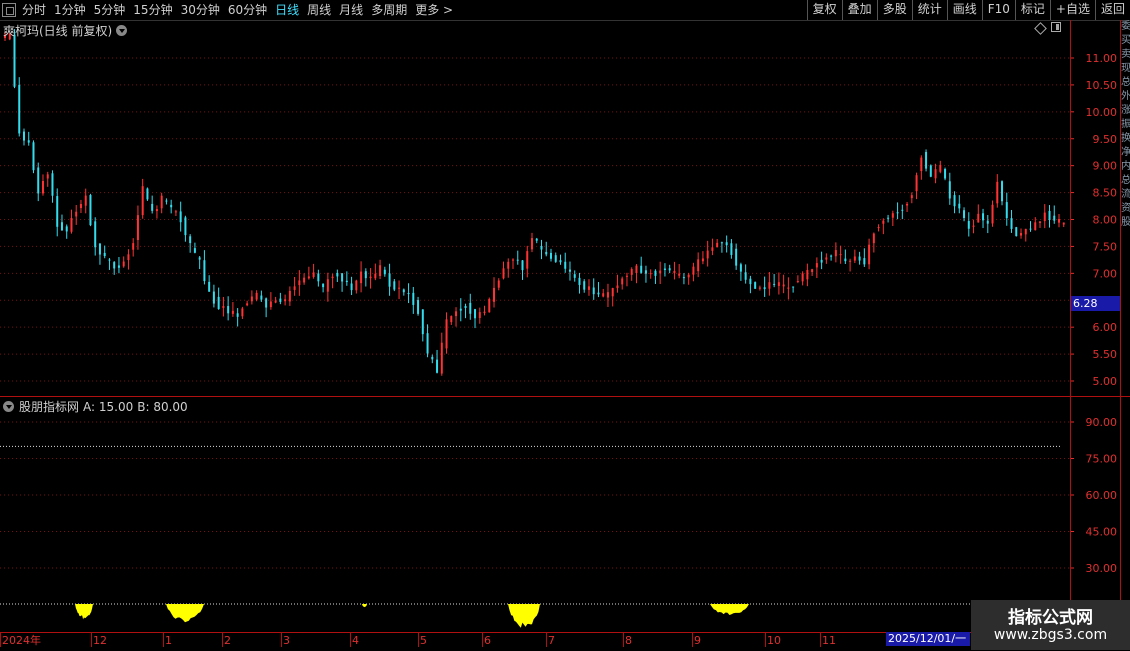 The height and width of the screenshot is (651, 1130). I want to click on side-label: 总, so click(1125, 180).